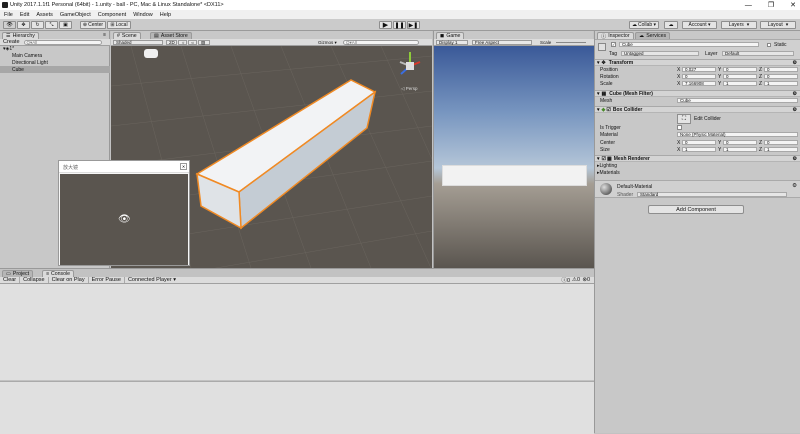 The image size is (800, 434). Describe the element at coordinates (385, 25) in the screenshot. I see `play-button: ▶` at that location.